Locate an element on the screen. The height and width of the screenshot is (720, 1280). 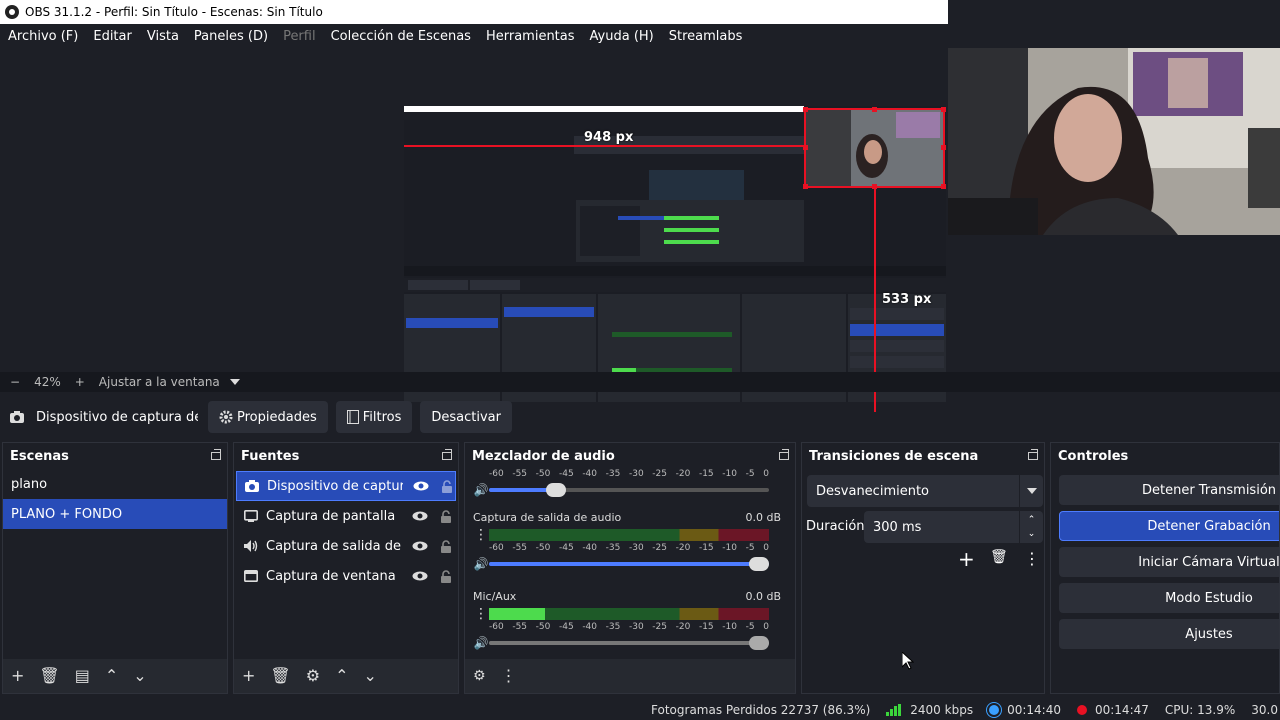
mixer-toolbar: ⚙ ⋮ is located at coordinates (630, 676).